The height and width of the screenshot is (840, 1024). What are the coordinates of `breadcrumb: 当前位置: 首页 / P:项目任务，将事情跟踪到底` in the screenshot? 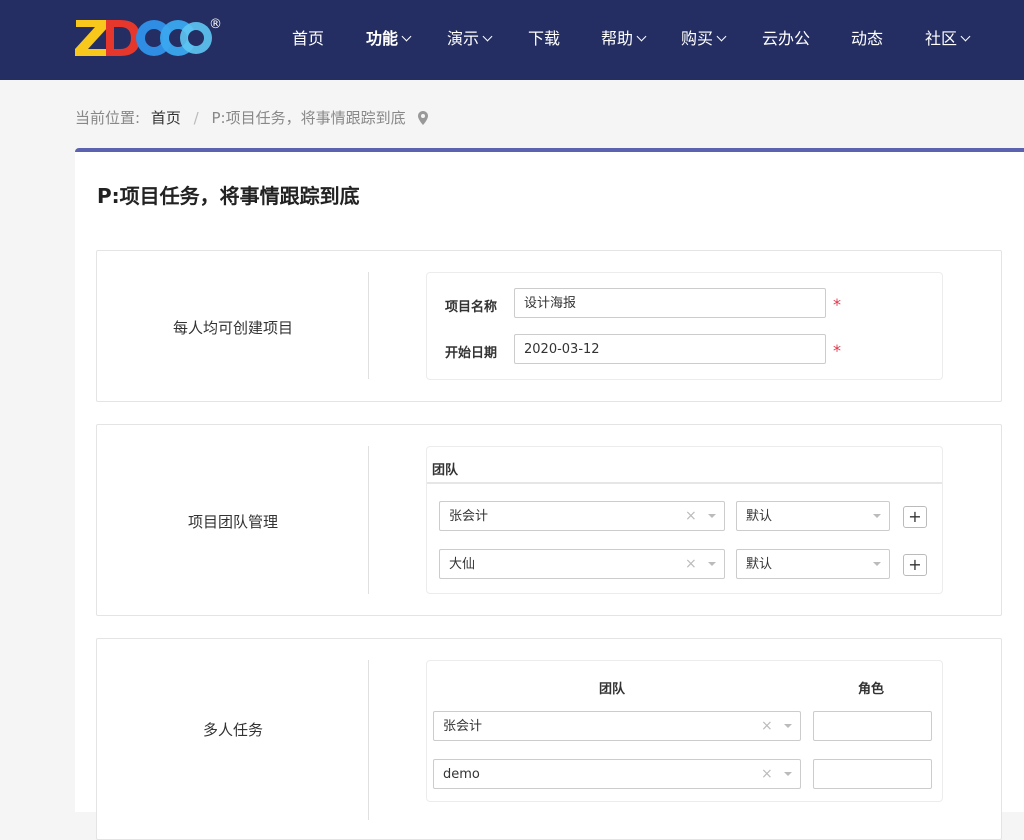 It's located at (252, 118).